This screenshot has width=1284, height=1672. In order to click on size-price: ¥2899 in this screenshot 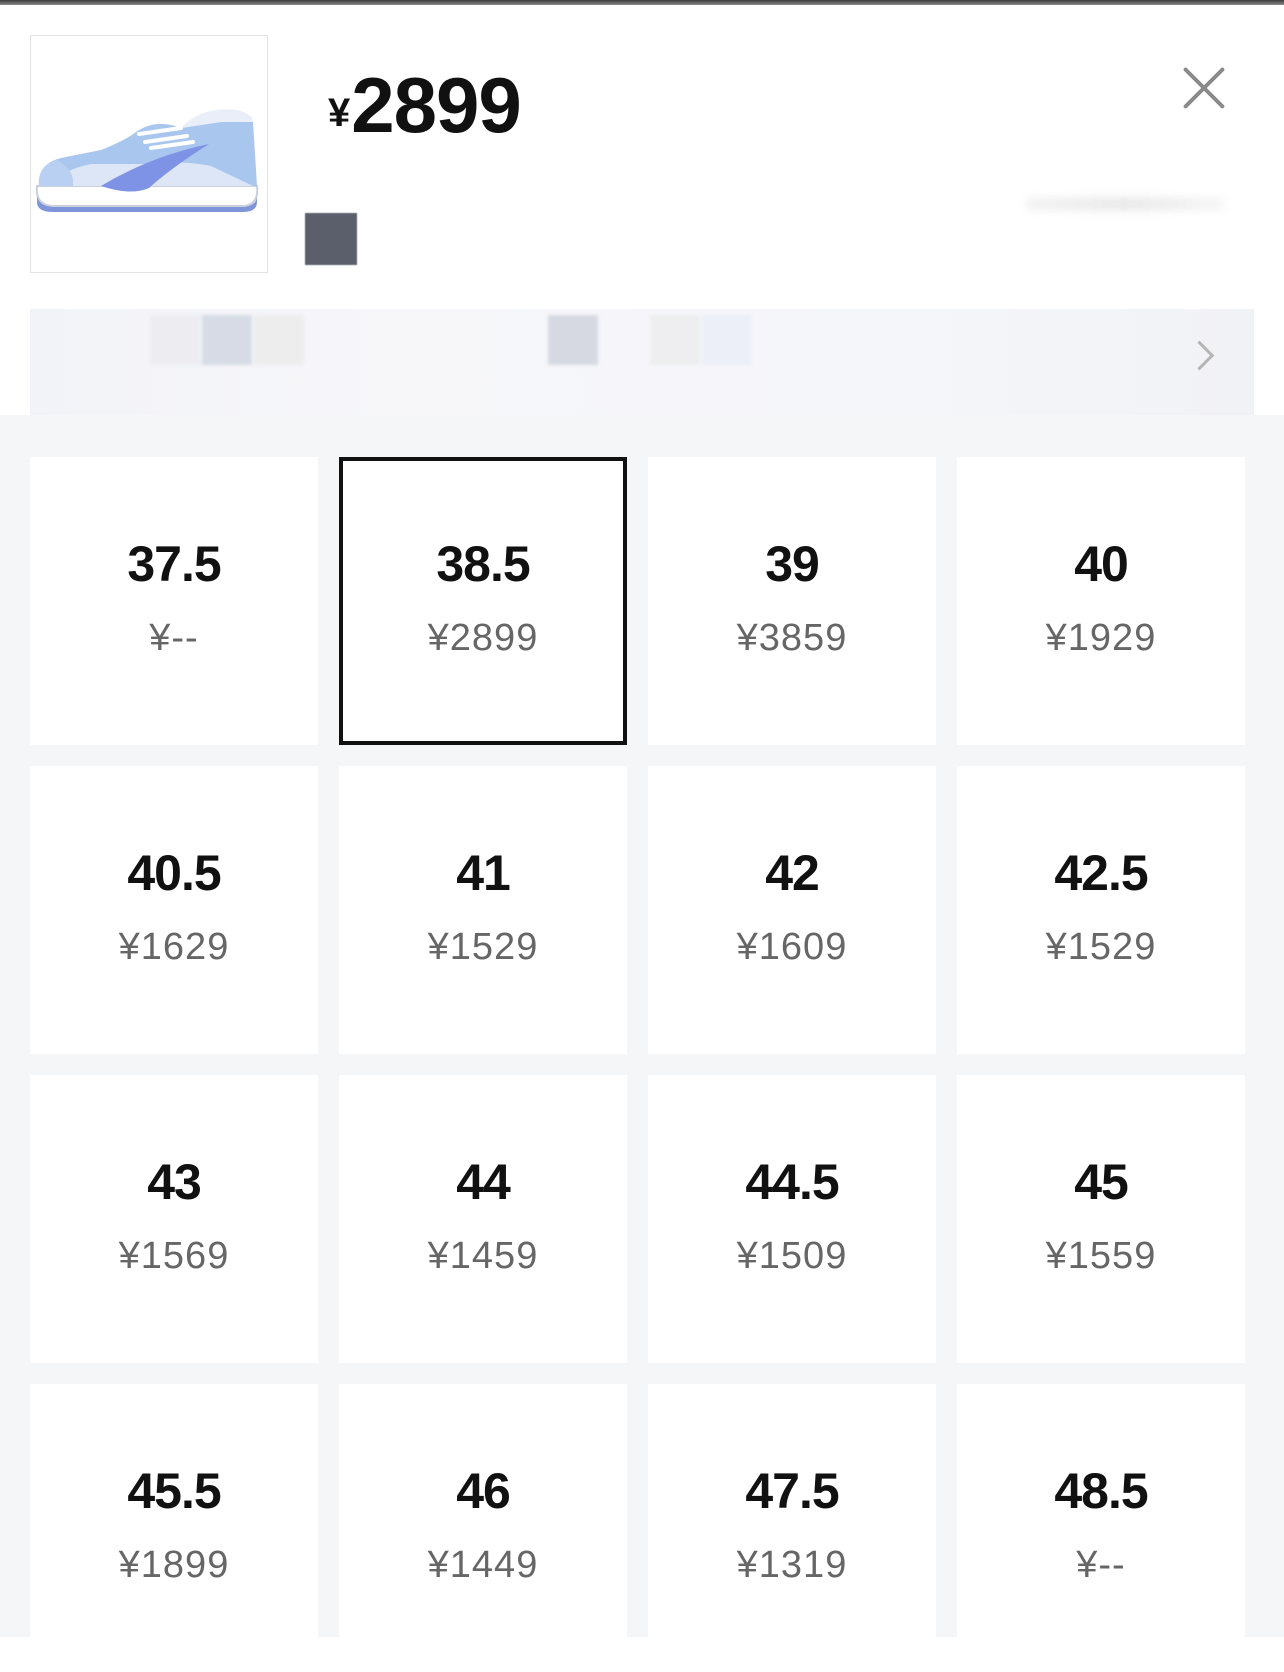, I will do `click(483, 638)`.